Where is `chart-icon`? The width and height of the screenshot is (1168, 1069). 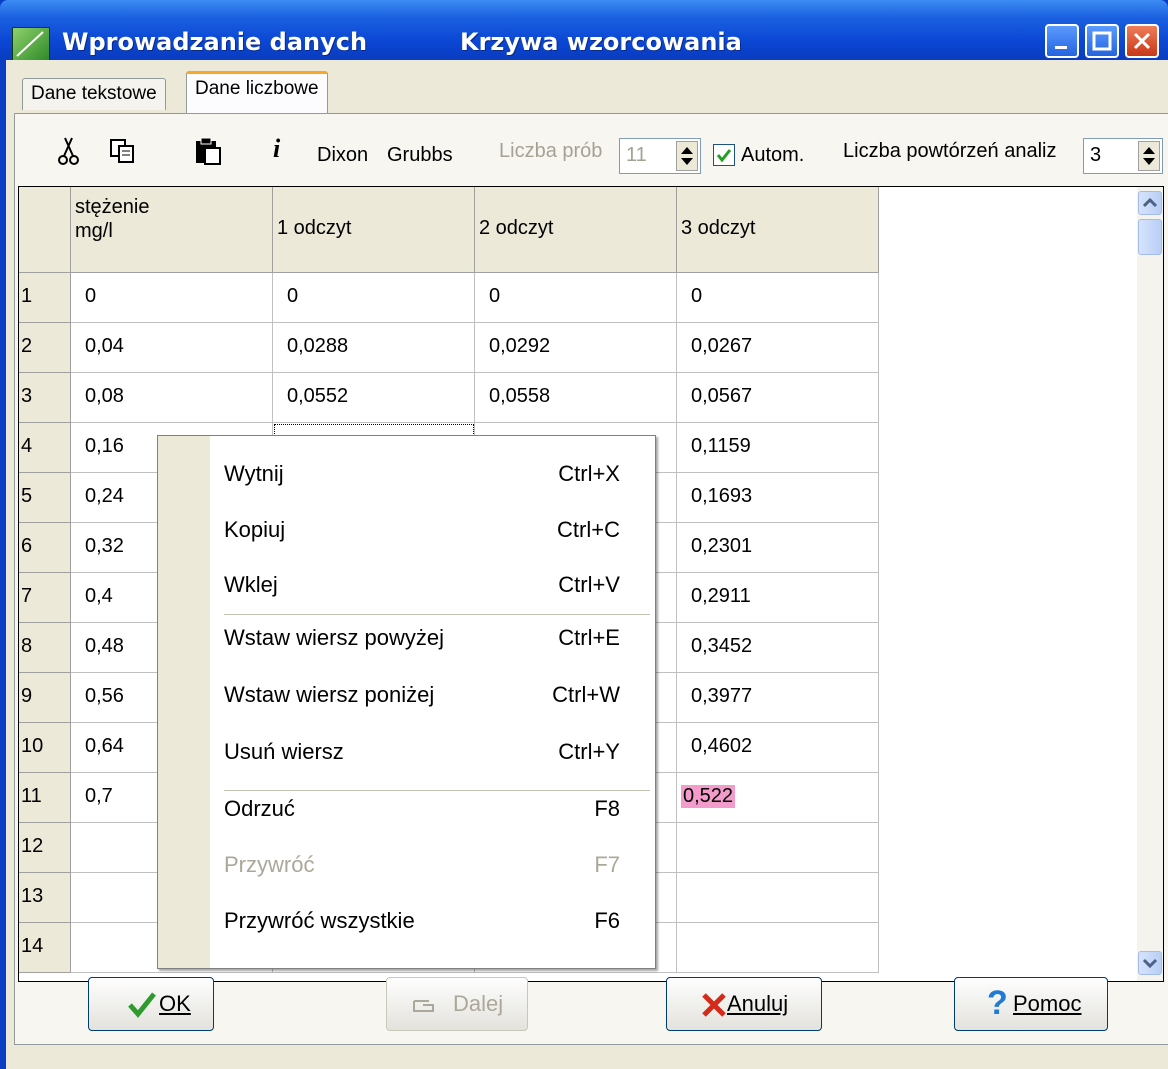 chart-icon is located at coordinates (31, 44).